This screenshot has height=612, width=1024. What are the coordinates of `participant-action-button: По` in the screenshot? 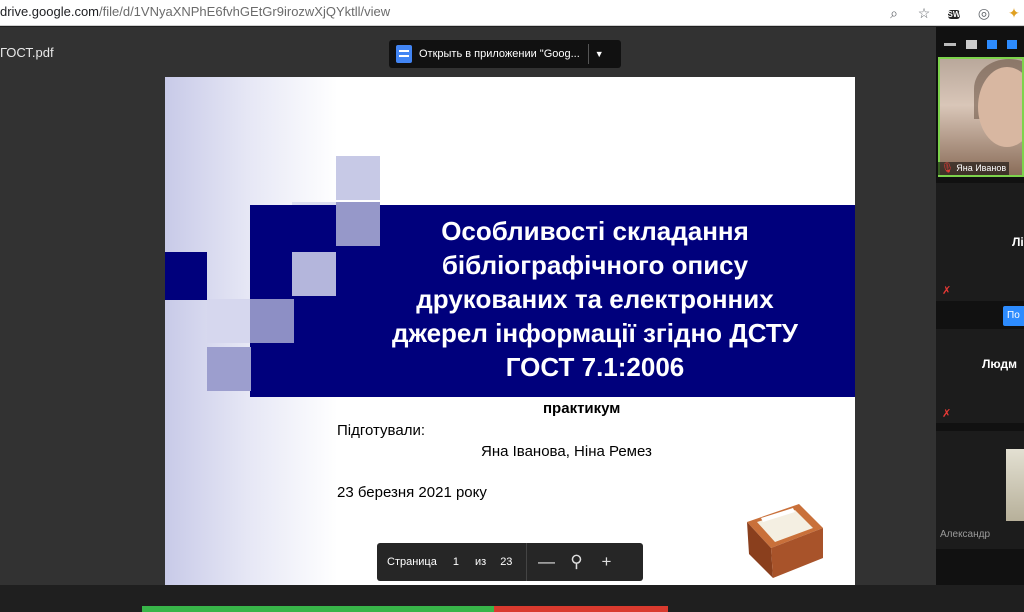 It's located at (1013, 316).